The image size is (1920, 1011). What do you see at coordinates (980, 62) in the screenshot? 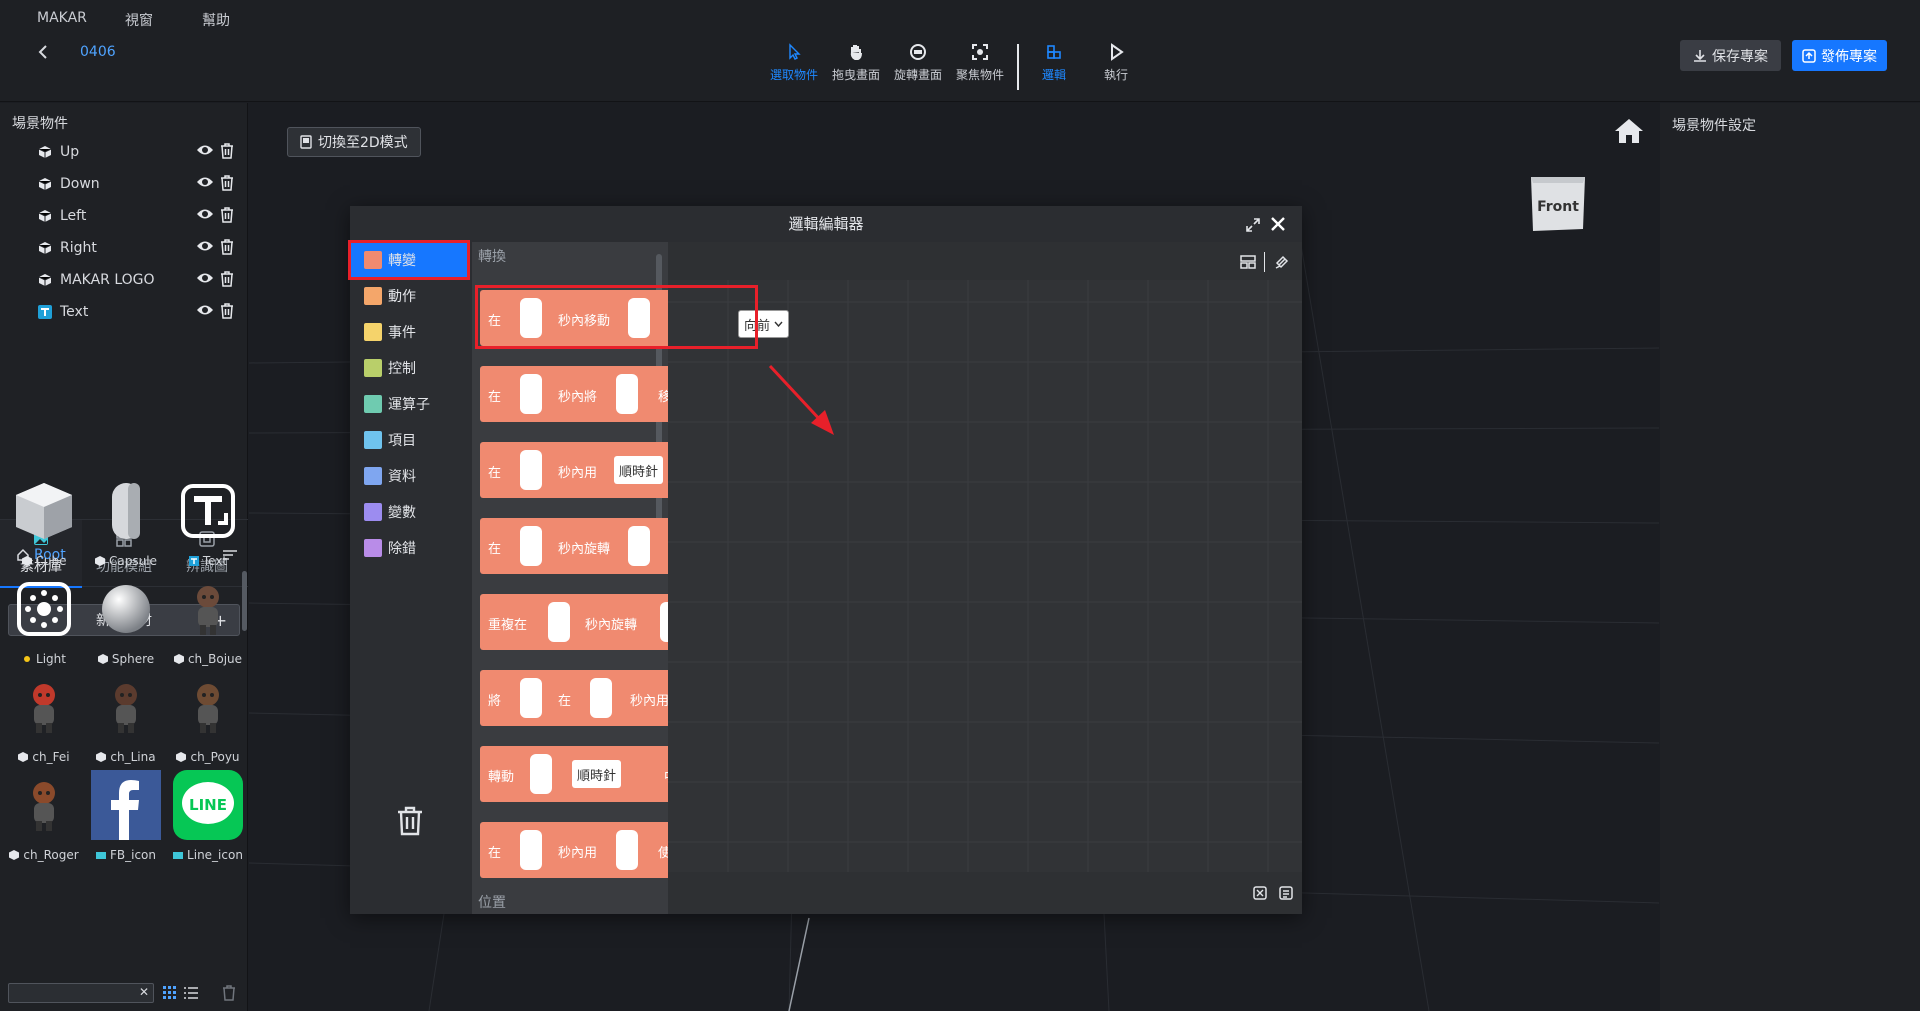
I see `tool-focus: 聚焦物件` at bounding box center [980, 62].